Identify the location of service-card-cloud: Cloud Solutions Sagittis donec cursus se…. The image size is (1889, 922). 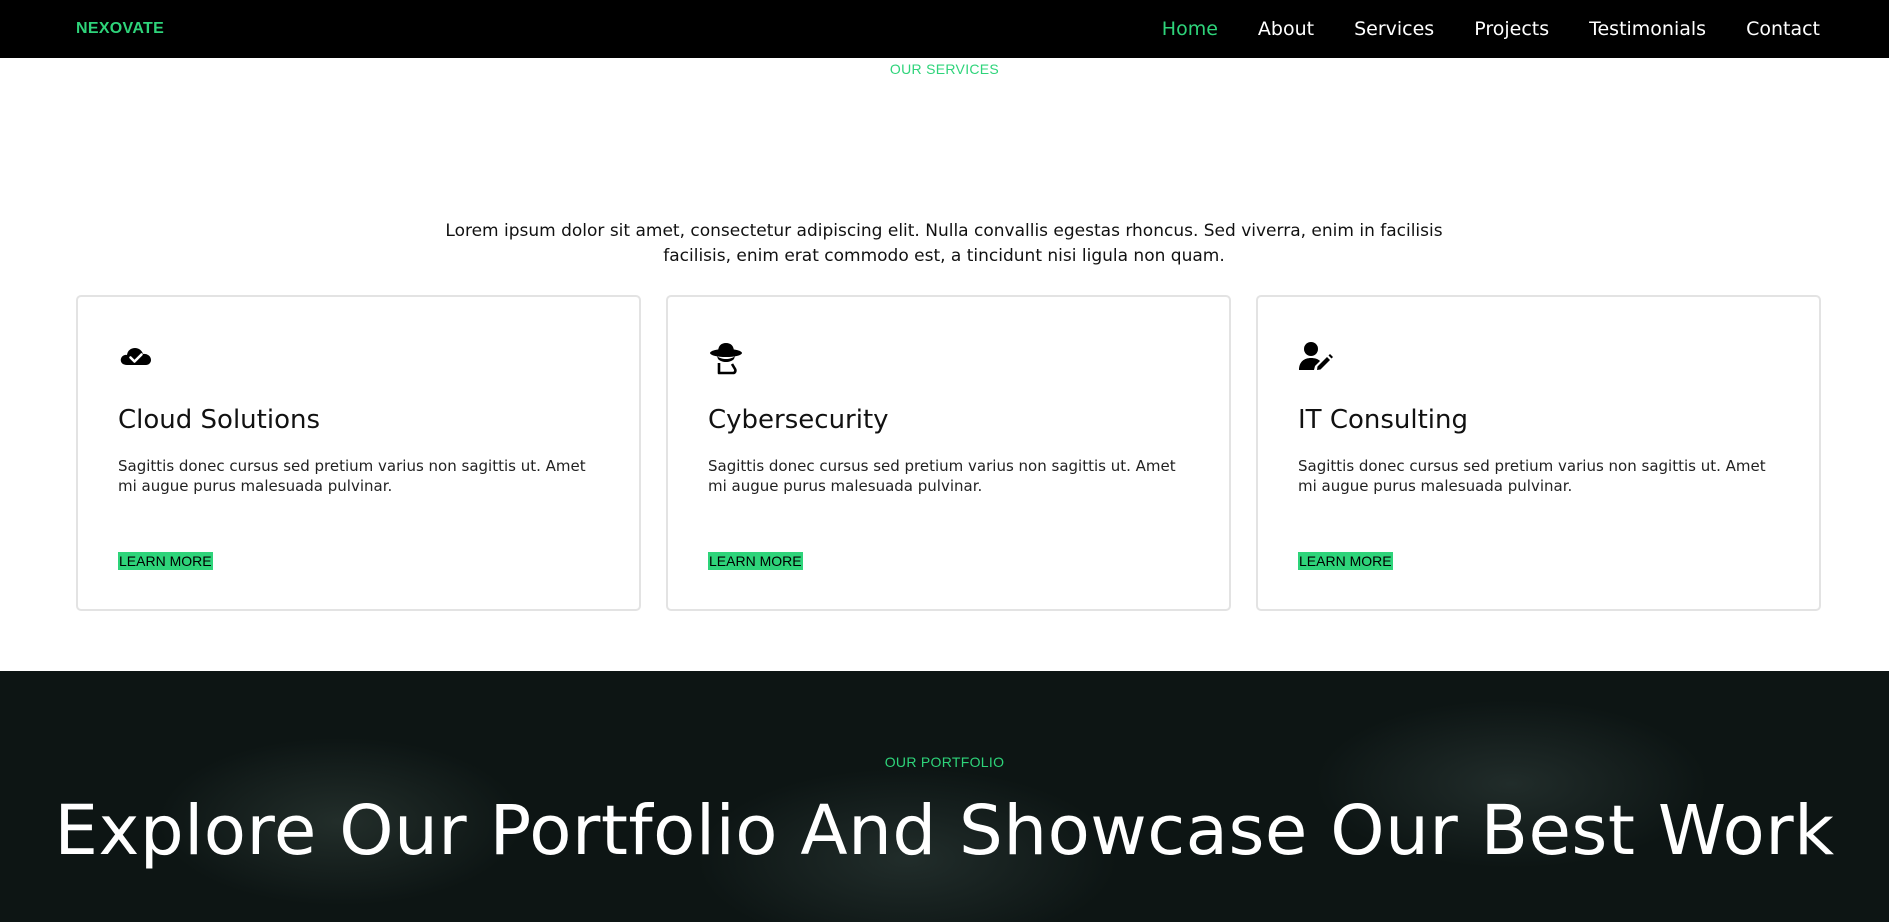
(358, 453).